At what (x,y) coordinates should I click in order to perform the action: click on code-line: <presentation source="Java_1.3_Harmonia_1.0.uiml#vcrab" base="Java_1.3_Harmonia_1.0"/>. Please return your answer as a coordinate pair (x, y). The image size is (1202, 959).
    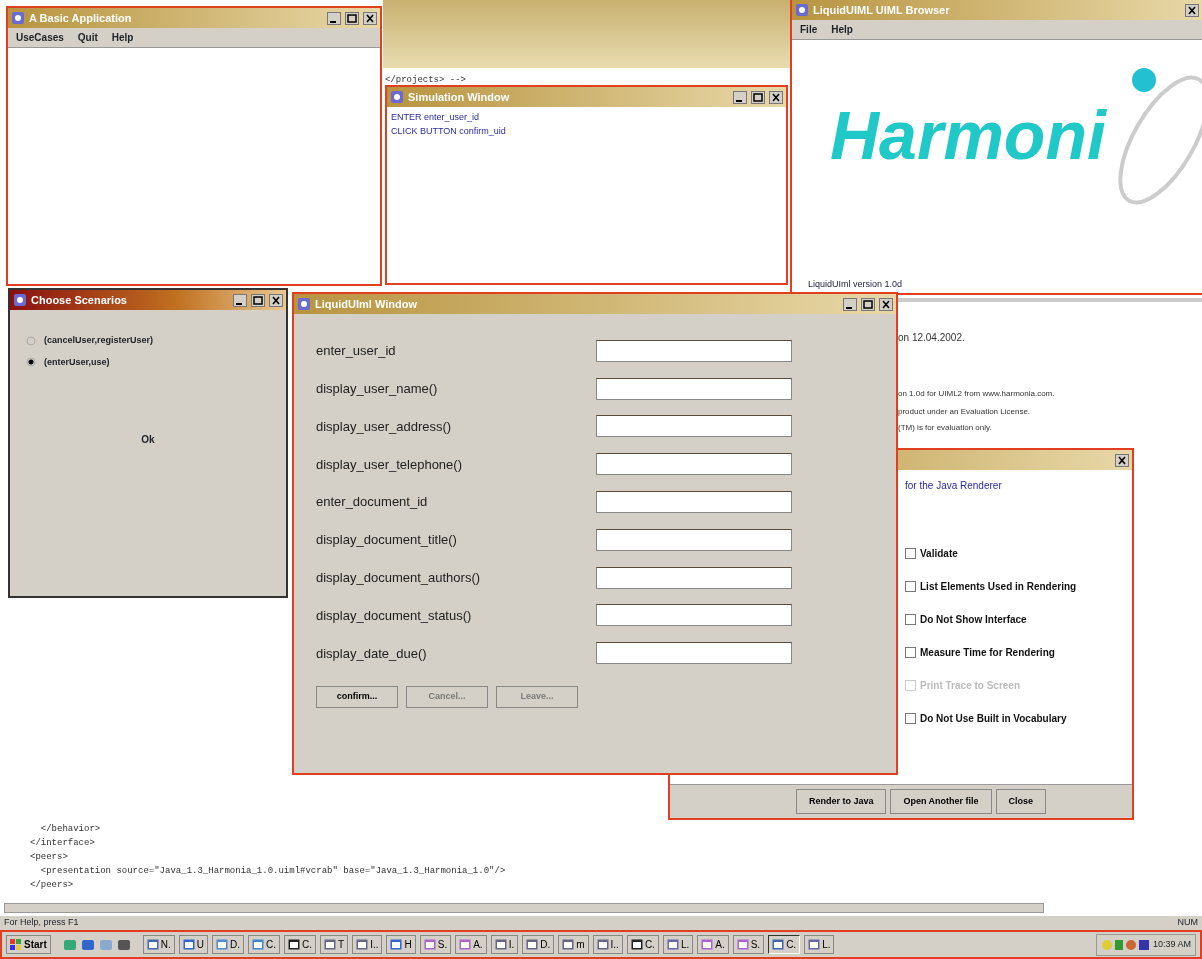
    Looking at the image, I should click on (273, 871).